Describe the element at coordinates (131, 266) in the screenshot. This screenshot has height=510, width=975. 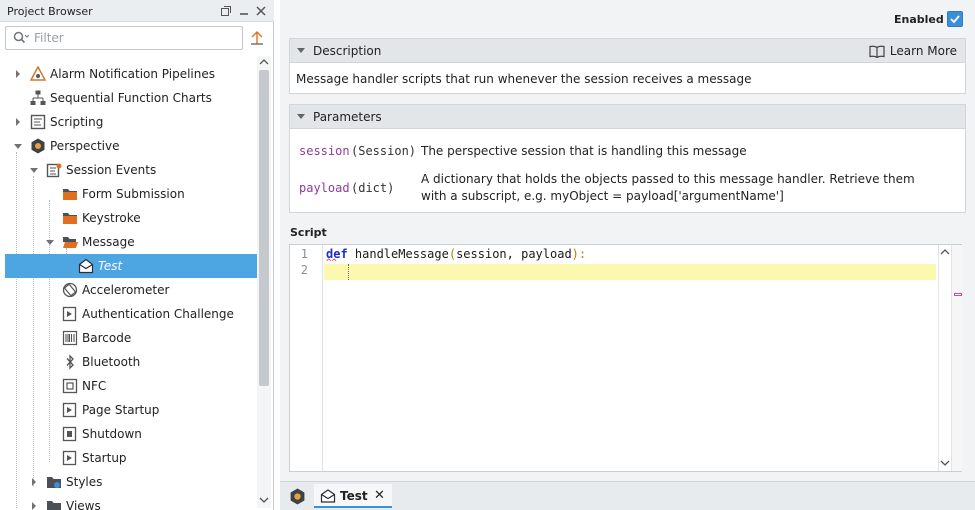
I see `tree-item-test: Test` at that location.